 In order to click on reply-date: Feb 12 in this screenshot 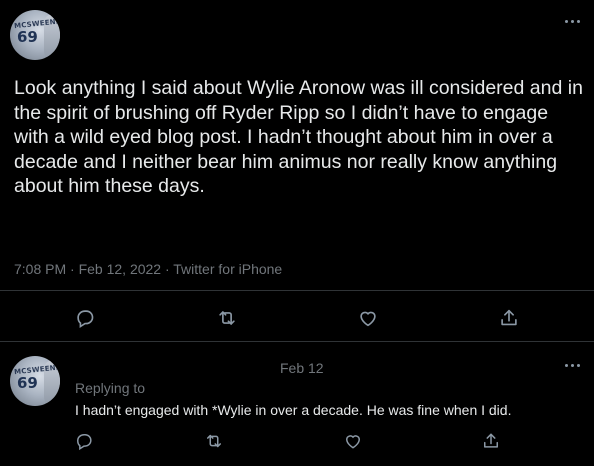, I will do `click(302, 368)`.